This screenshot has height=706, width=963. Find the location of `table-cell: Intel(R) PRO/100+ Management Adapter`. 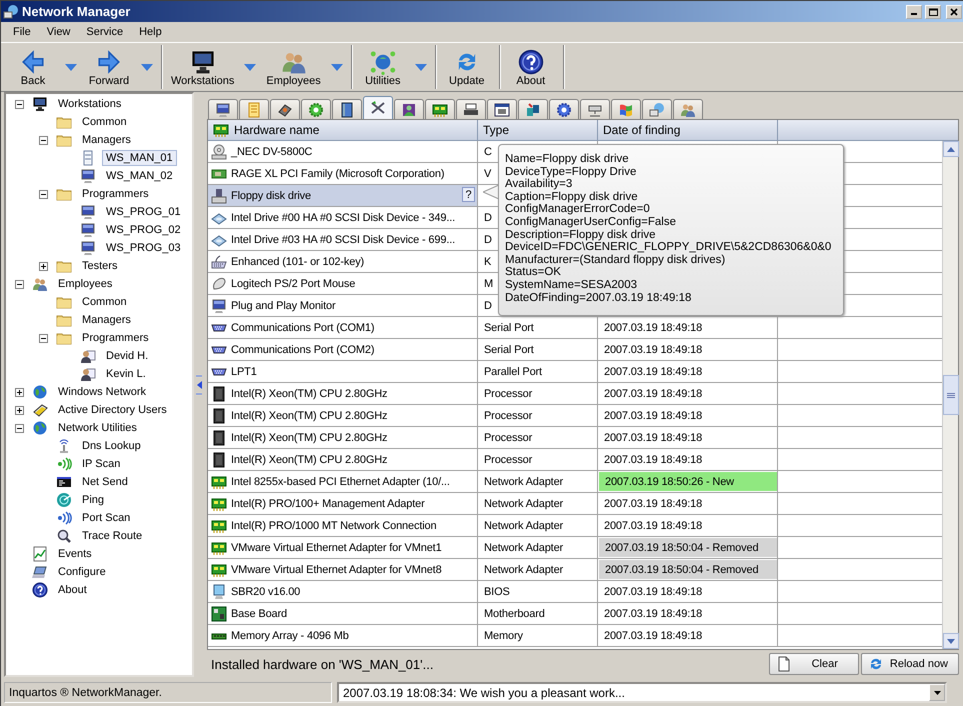

table-cell: Intel(R) PRO/100+ Management Adapter is located at coordinates (328, 504).